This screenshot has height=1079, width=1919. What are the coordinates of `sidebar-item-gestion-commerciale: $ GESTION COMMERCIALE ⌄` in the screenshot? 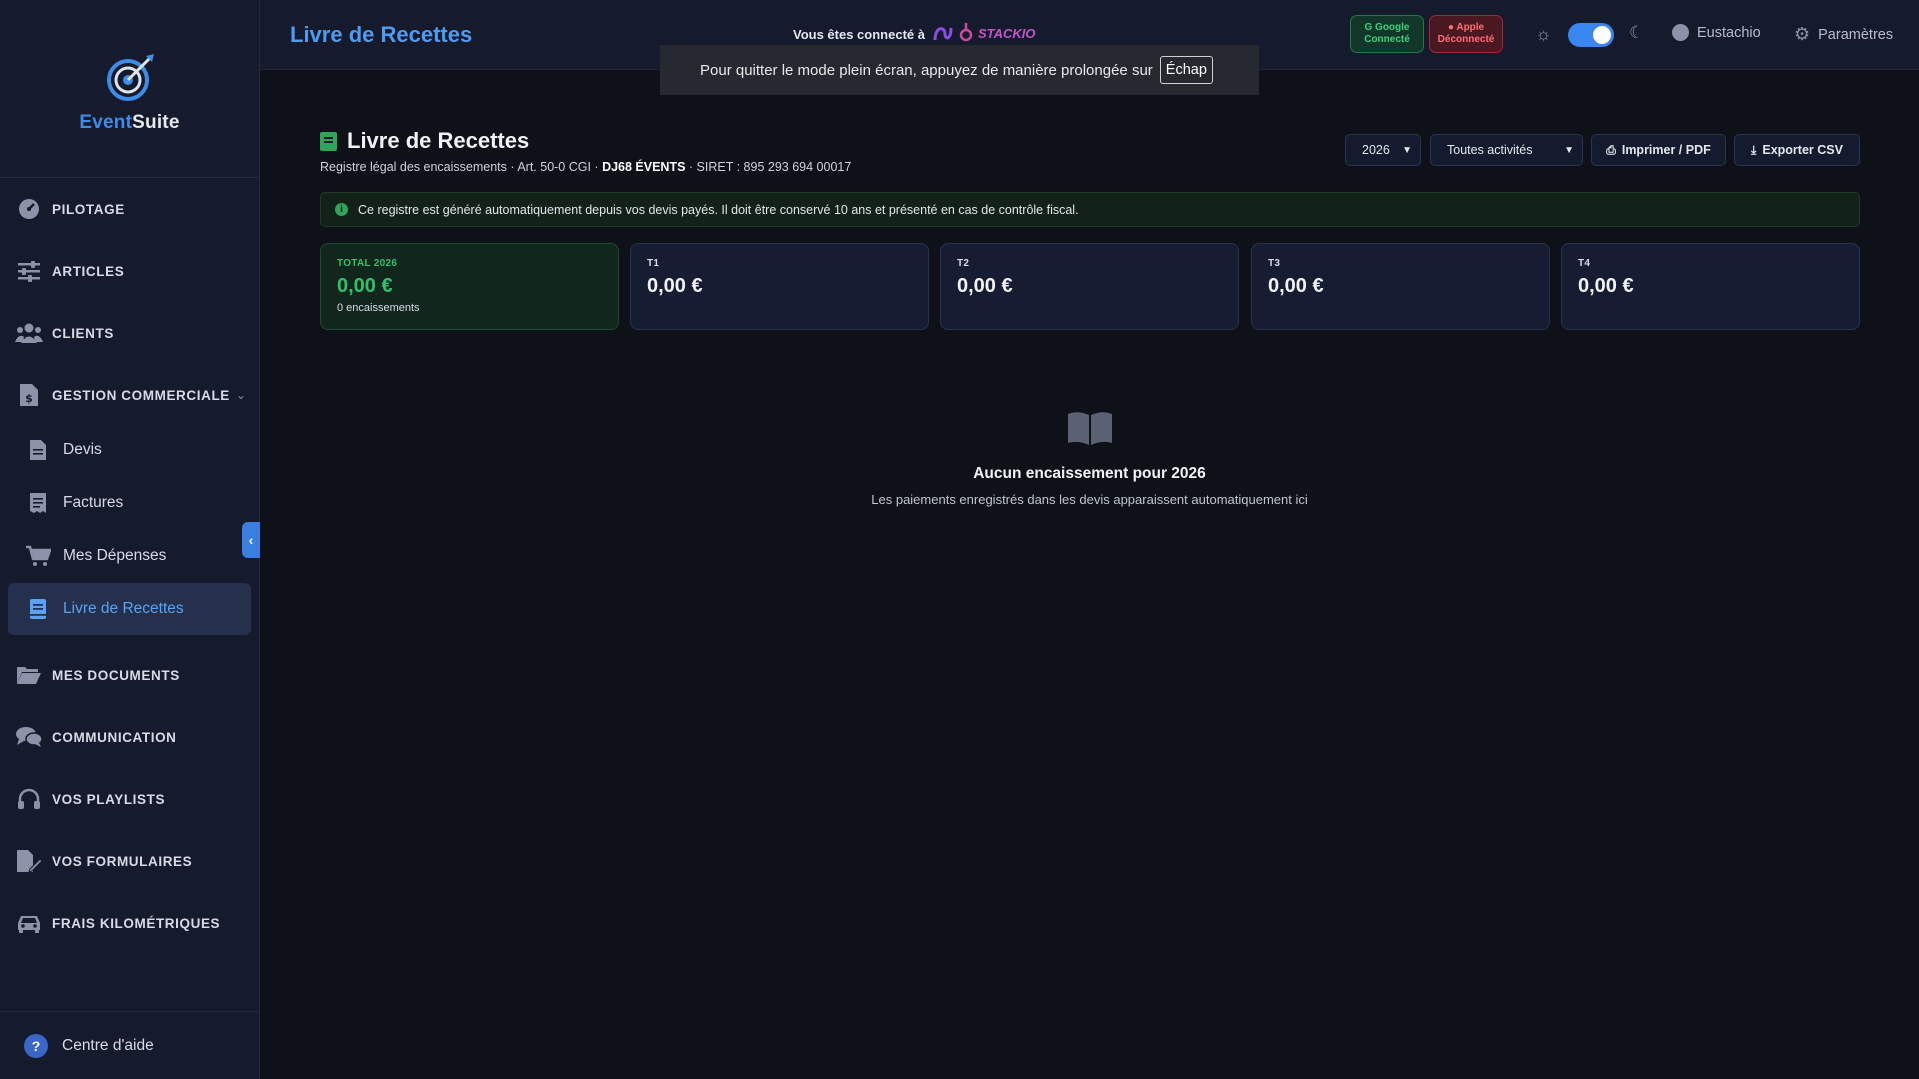 It's located at (130, 395).